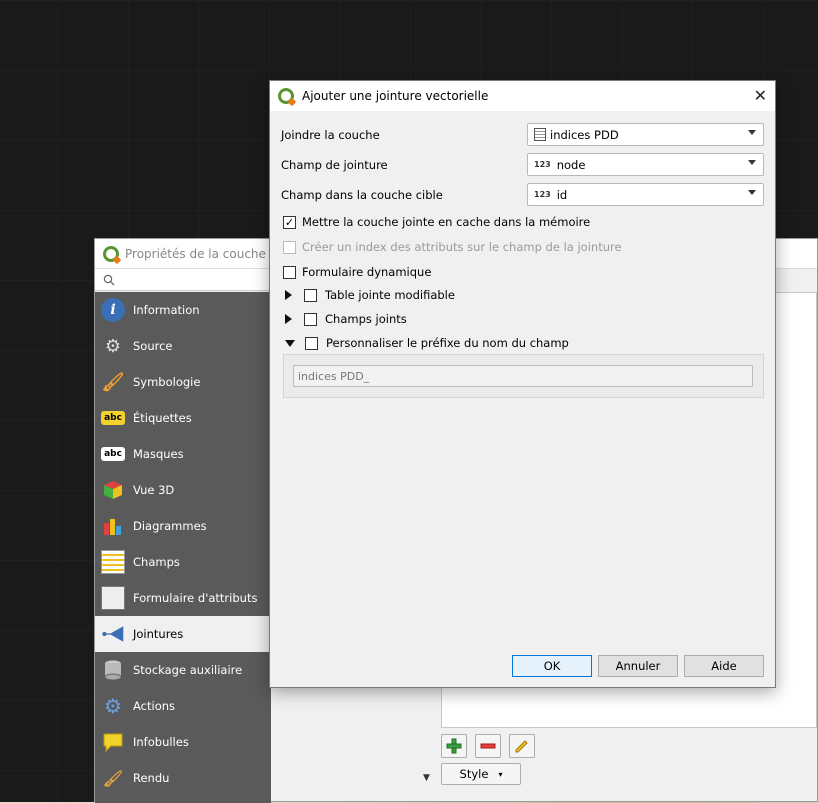  What do you see at coordinates (357, 272) in the screenshot?
I see `dynamic-form-checkbox-row: Formulaire dynamique` at bounding box center [357, 272].